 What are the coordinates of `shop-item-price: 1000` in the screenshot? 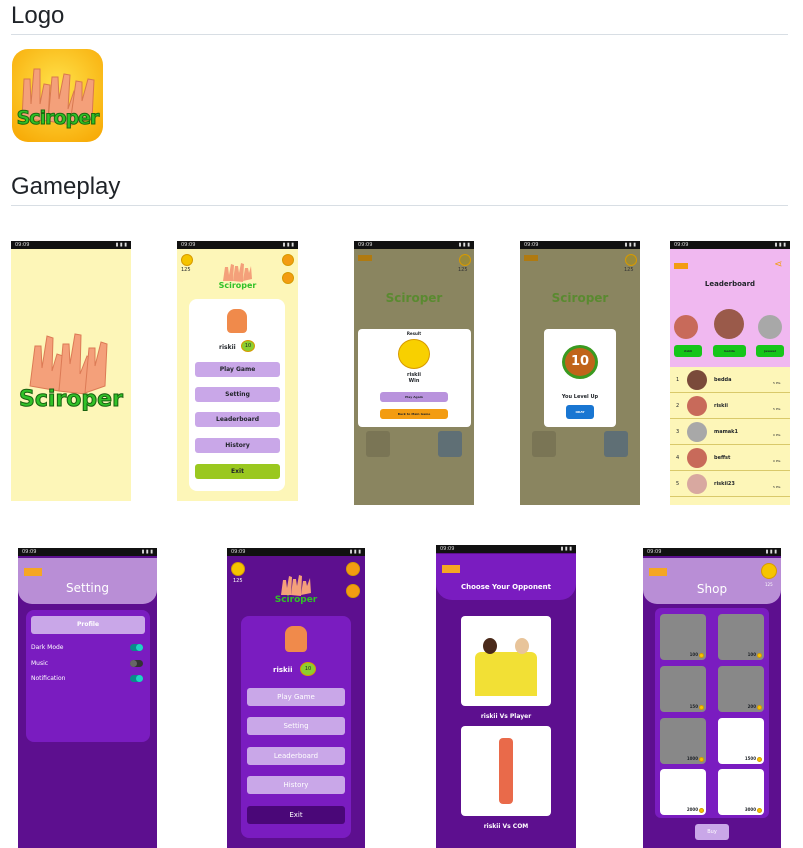 It's located at (692, 758).